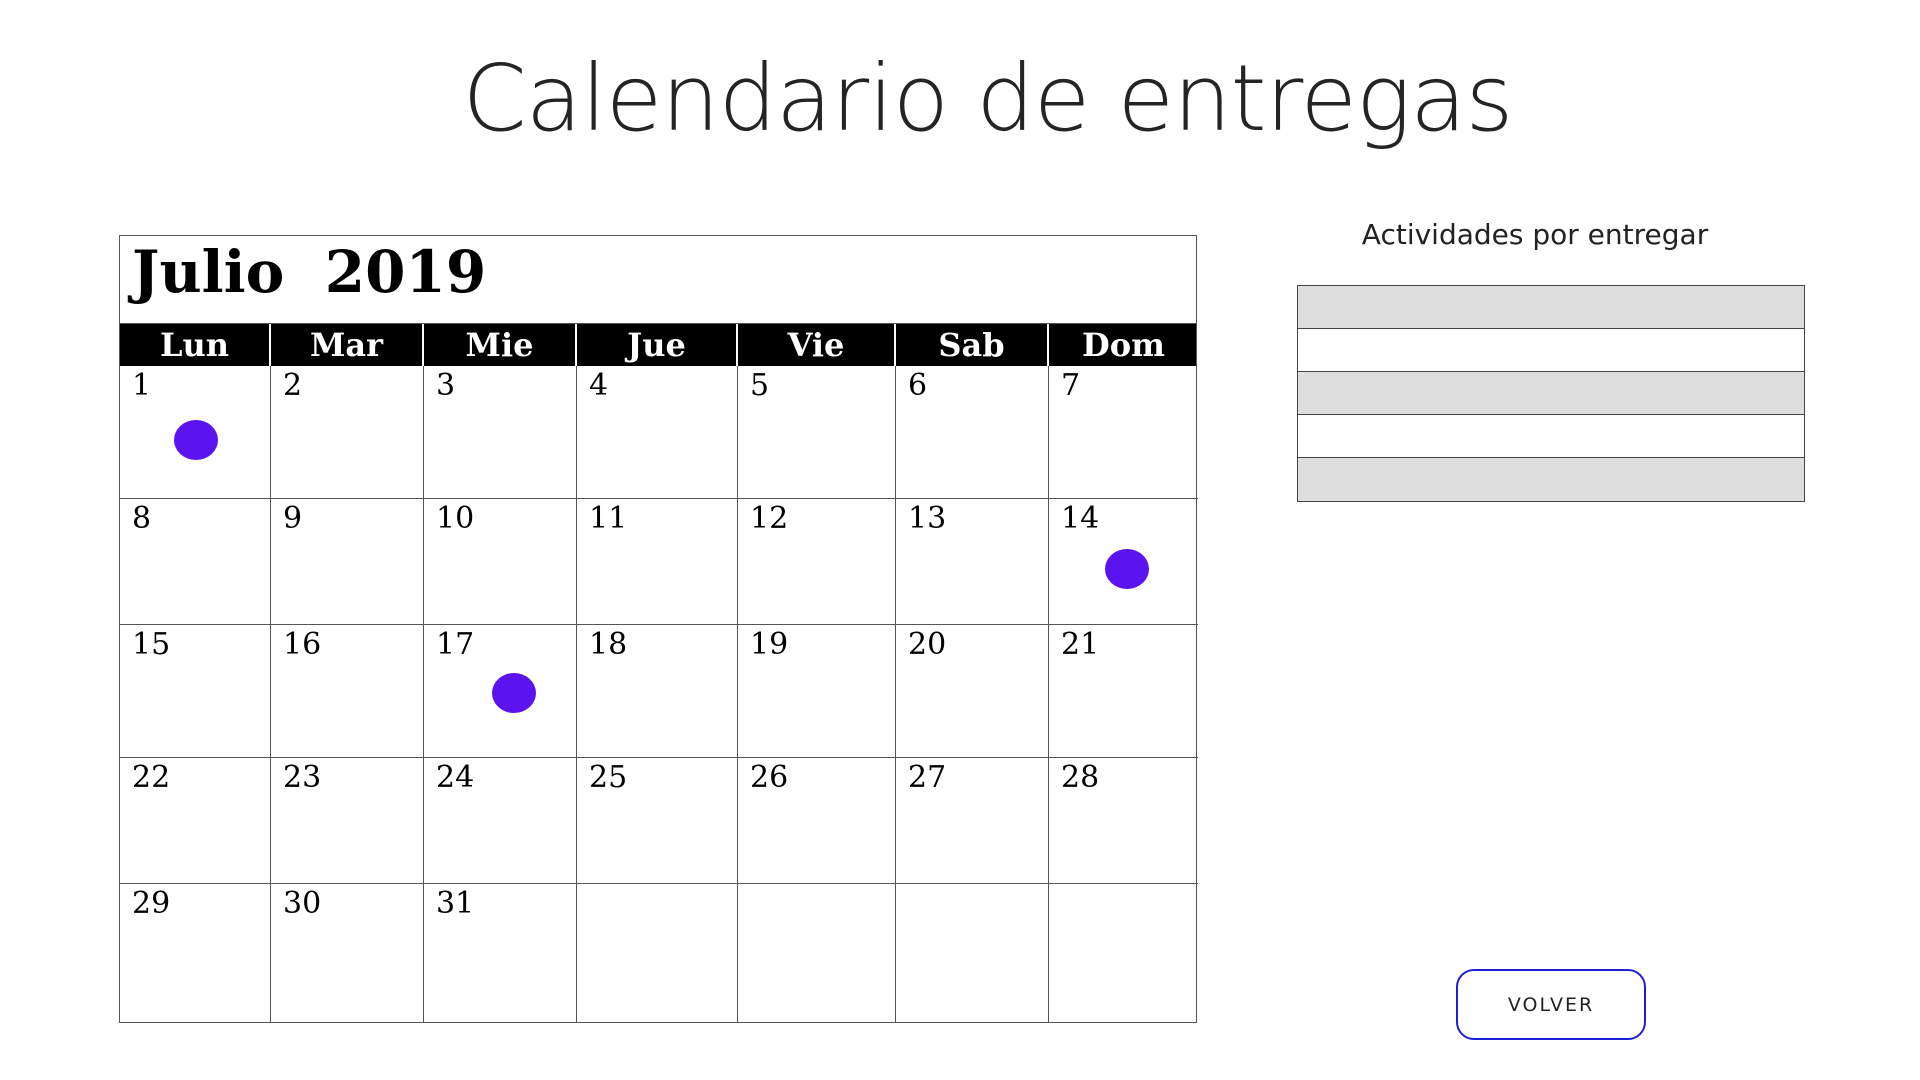 Image resolution: width=1920 pixels, height=1080 pixels. What do you see at coordinates (142, 518) in the screenshot?
I see `day-number: 8` at bounding box center [142, 518].